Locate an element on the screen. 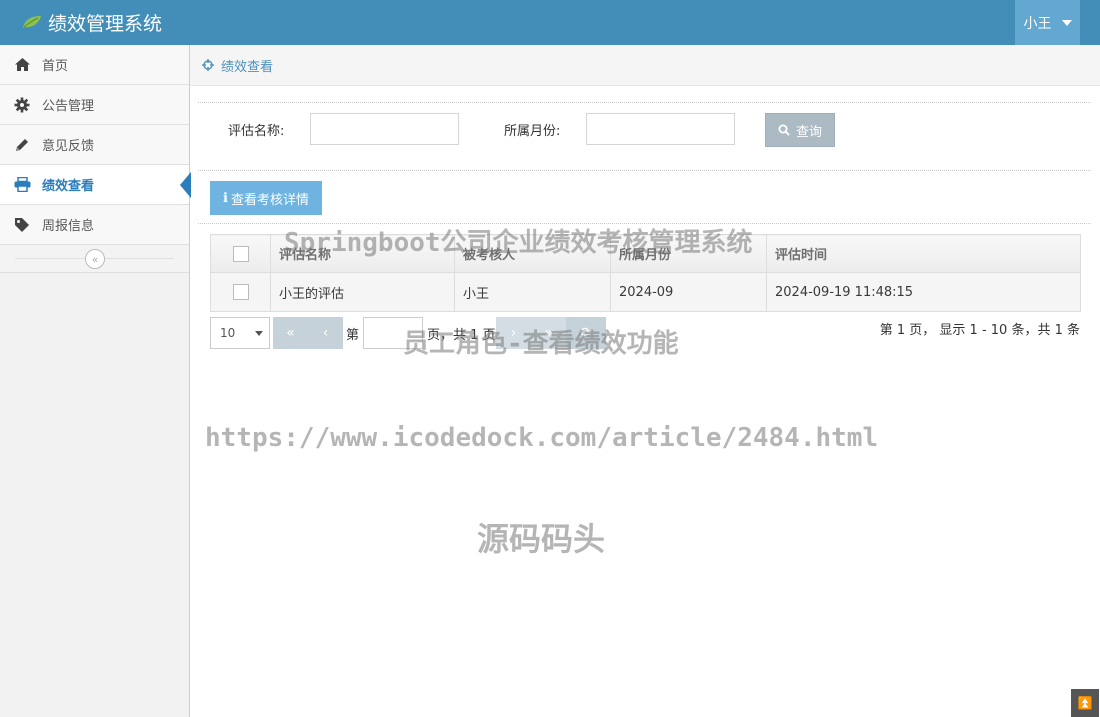  table-cell: 2024-09 is located at coordinates (688, 292).